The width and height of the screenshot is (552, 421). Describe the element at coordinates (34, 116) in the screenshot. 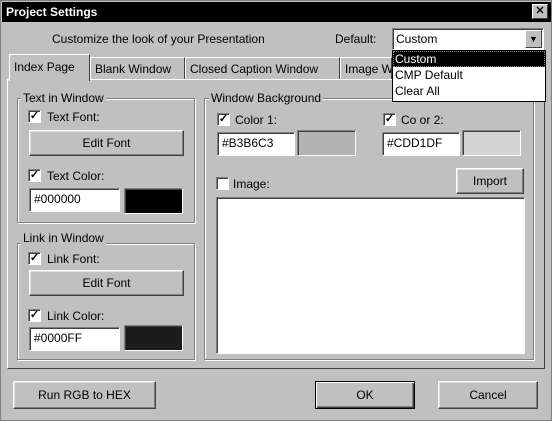

I see `text-font-checkbox: ✓` at that location.